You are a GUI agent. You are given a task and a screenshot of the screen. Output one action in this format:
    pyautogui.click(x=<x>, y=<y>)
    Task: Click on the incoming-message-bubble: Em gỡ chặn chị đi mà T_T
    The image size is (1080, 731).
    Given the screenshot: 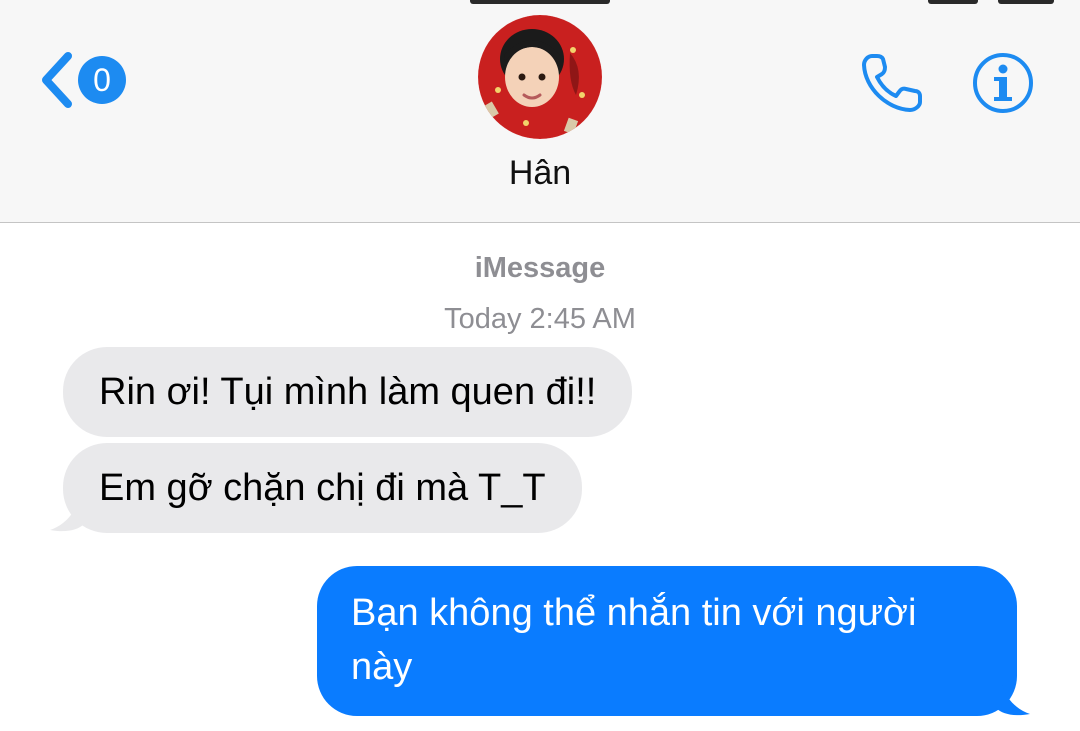 What is the action you would take?
    pyautogui.click(x=322, y=488)
    